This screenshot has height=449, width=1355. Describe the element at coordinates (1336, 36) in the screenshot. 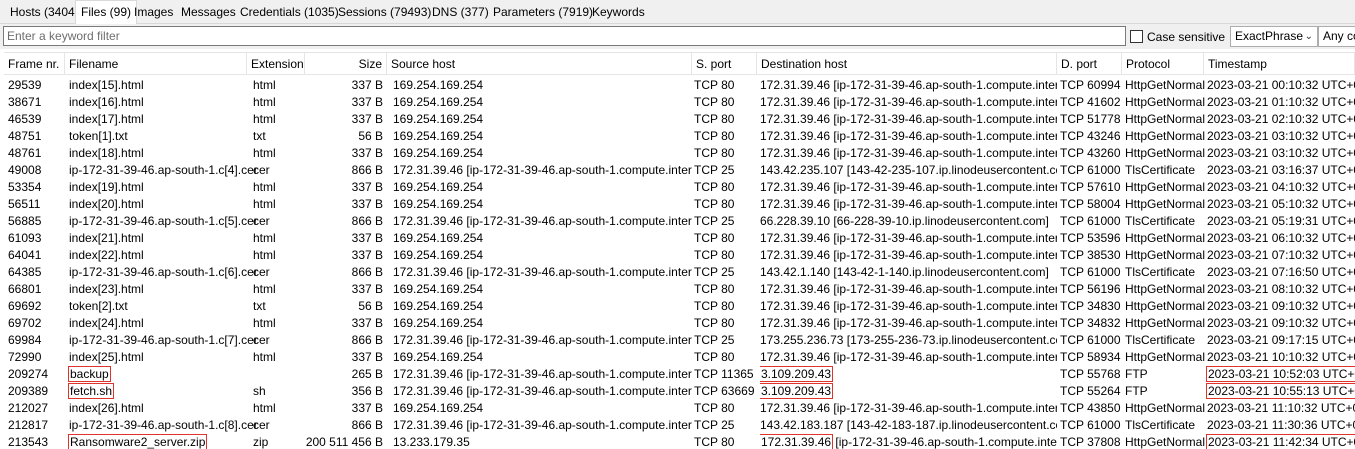

I see `column-scope-select: Any col` at that location.